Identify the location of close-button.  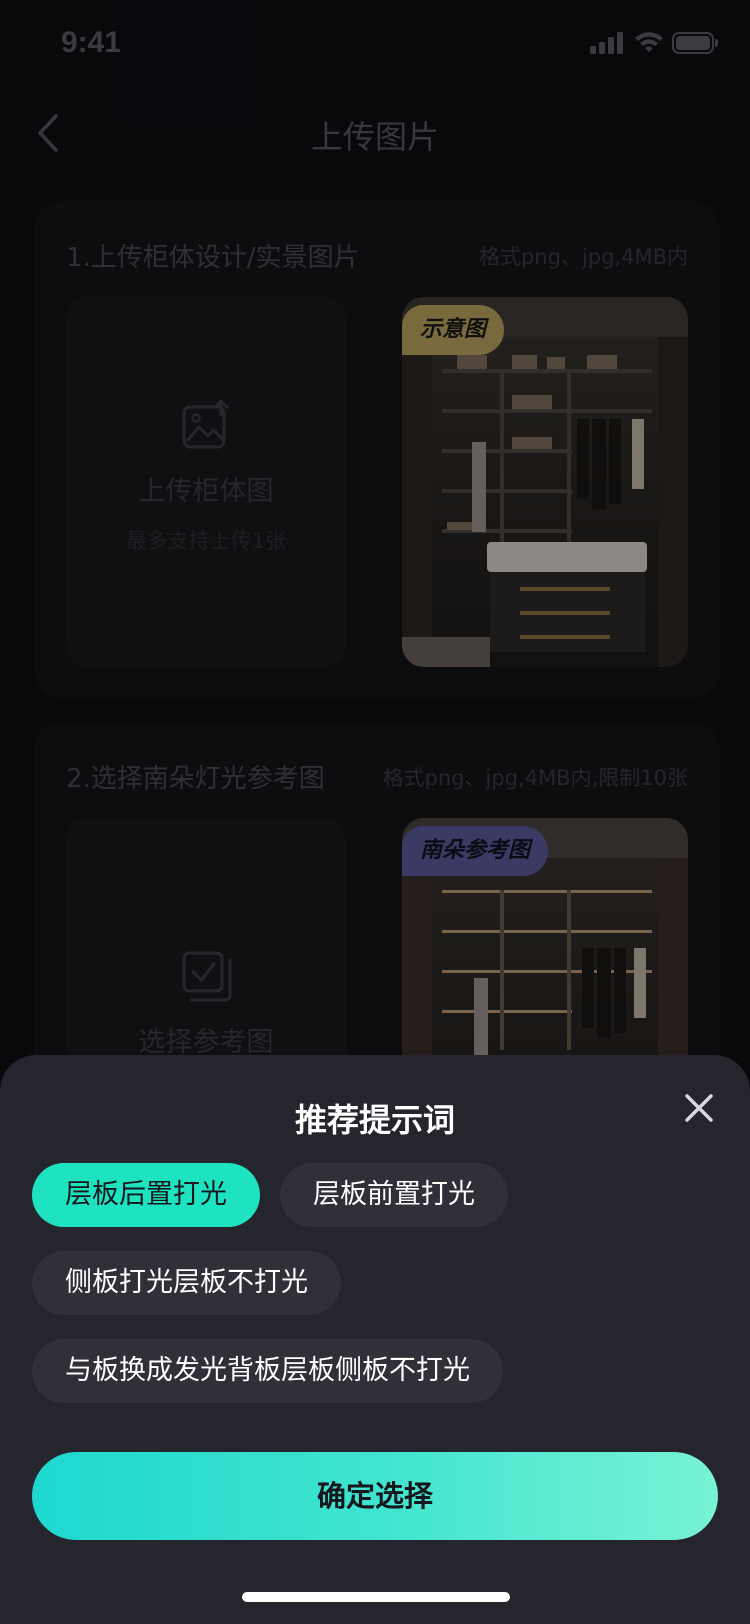
(699, 1108).